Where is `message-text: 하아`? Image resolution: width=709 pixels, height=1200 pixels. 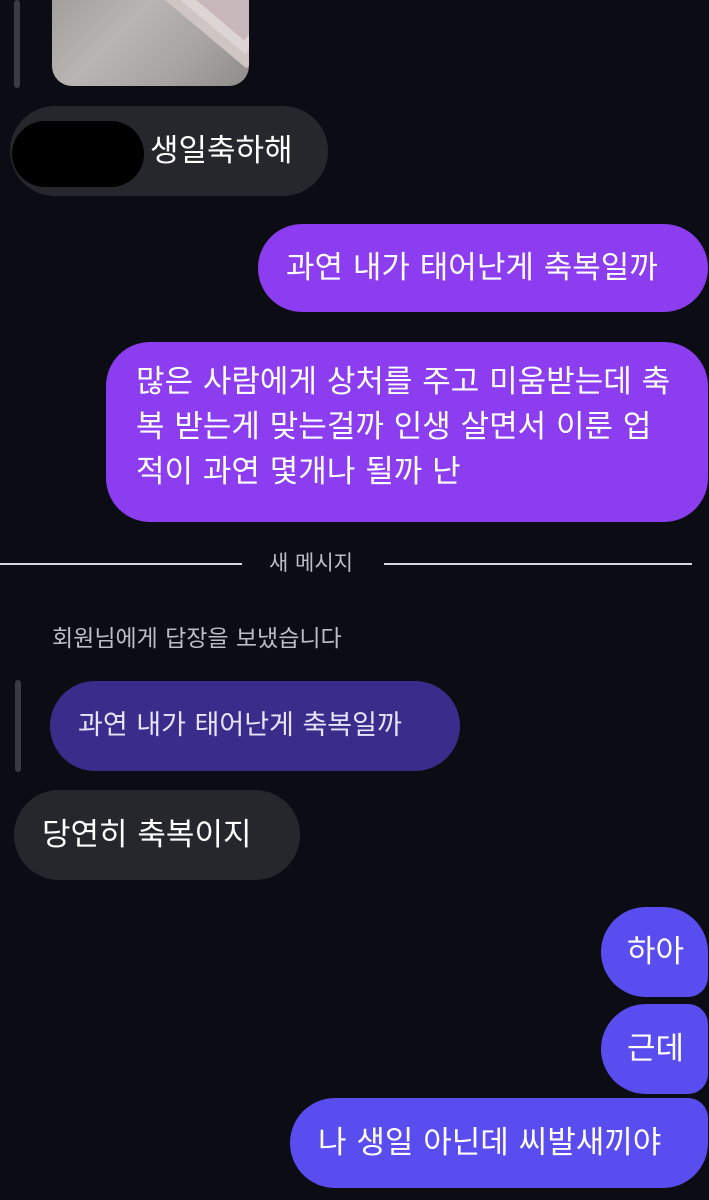
message-text: 하아 is located at coordinates (656, 952).